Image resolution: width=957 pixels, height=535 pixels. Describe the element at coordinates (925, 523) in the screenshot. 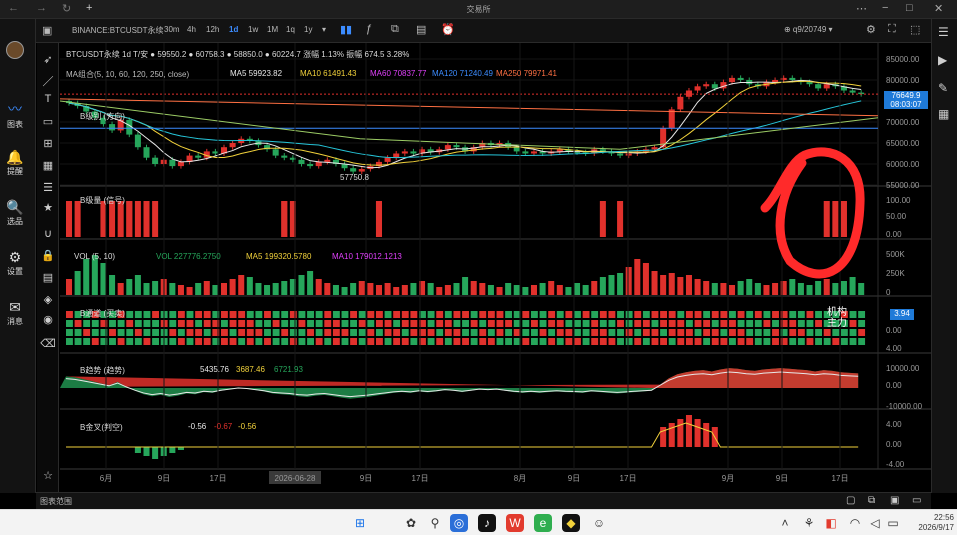

I see `system-clock: 22:56 2026/9/17` at that location.